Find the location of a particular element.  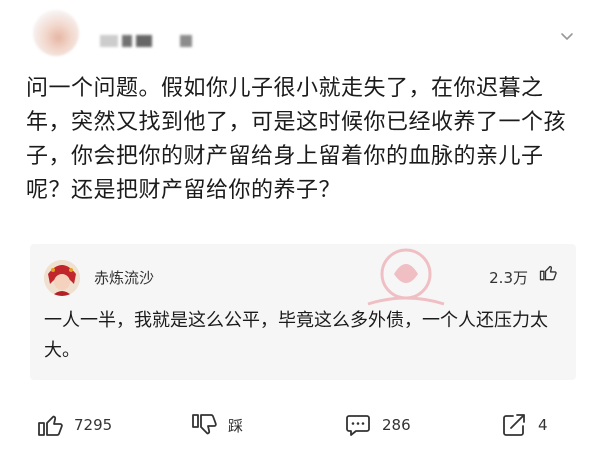

author-name-redacted is located at coordinates (146, 41).